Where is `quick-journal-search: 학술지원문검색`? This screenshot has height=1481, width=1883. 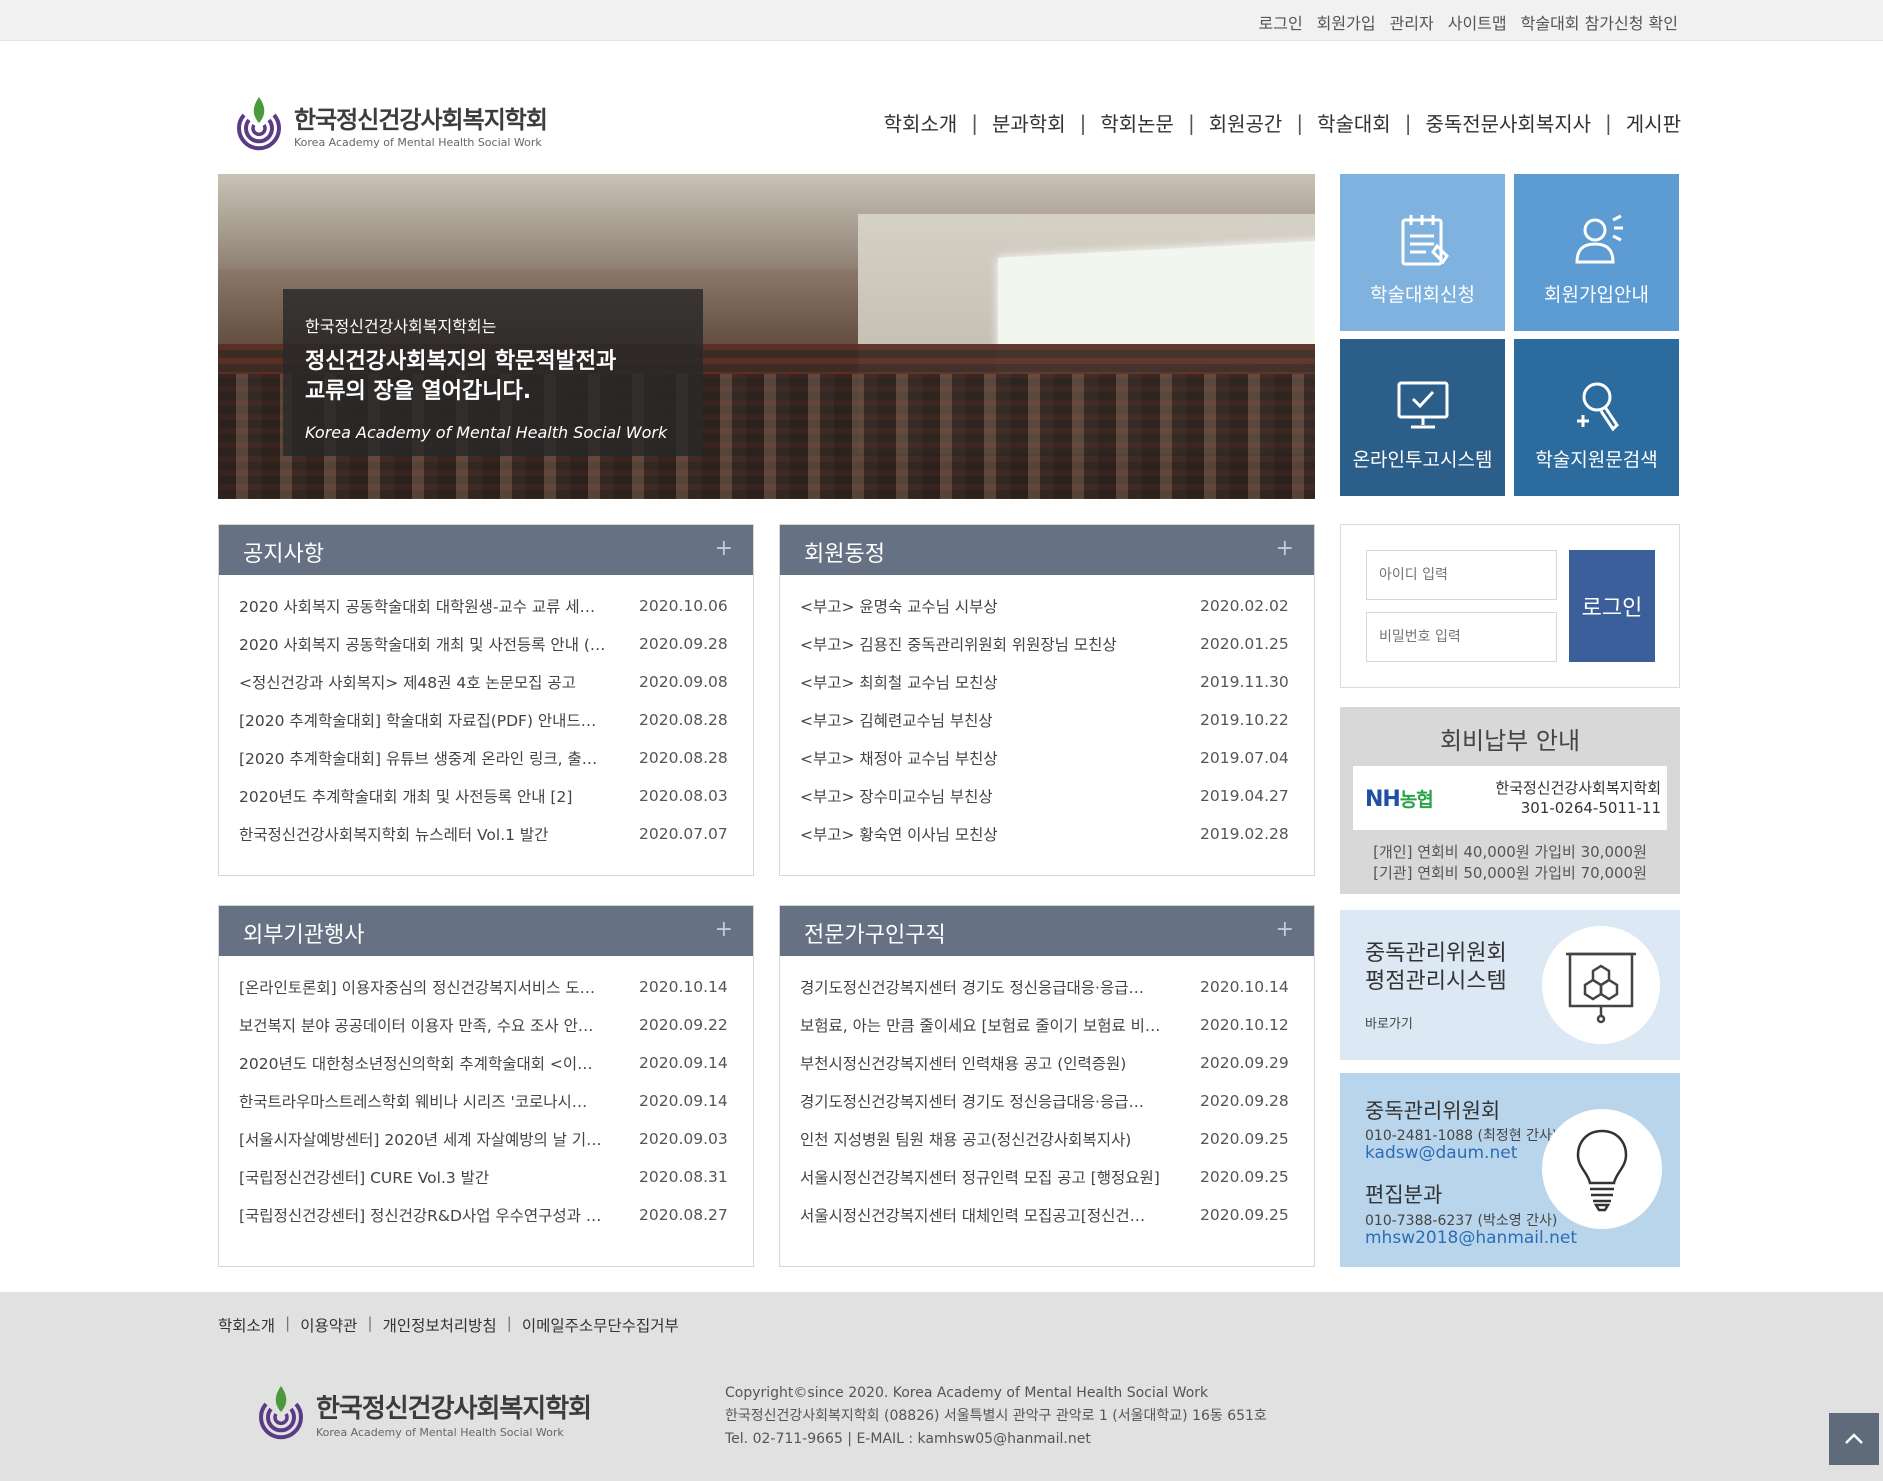 quick-journal-search: 학술지원문검색 is located at coordinates (1596, 417).